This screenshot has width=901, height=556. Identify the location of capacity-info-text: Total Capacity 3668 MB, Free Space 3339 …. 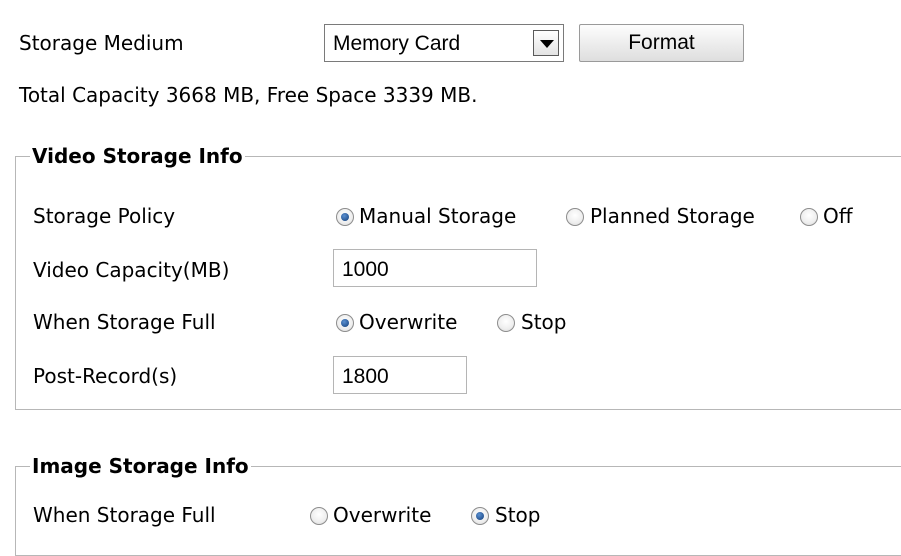
(248, 95).